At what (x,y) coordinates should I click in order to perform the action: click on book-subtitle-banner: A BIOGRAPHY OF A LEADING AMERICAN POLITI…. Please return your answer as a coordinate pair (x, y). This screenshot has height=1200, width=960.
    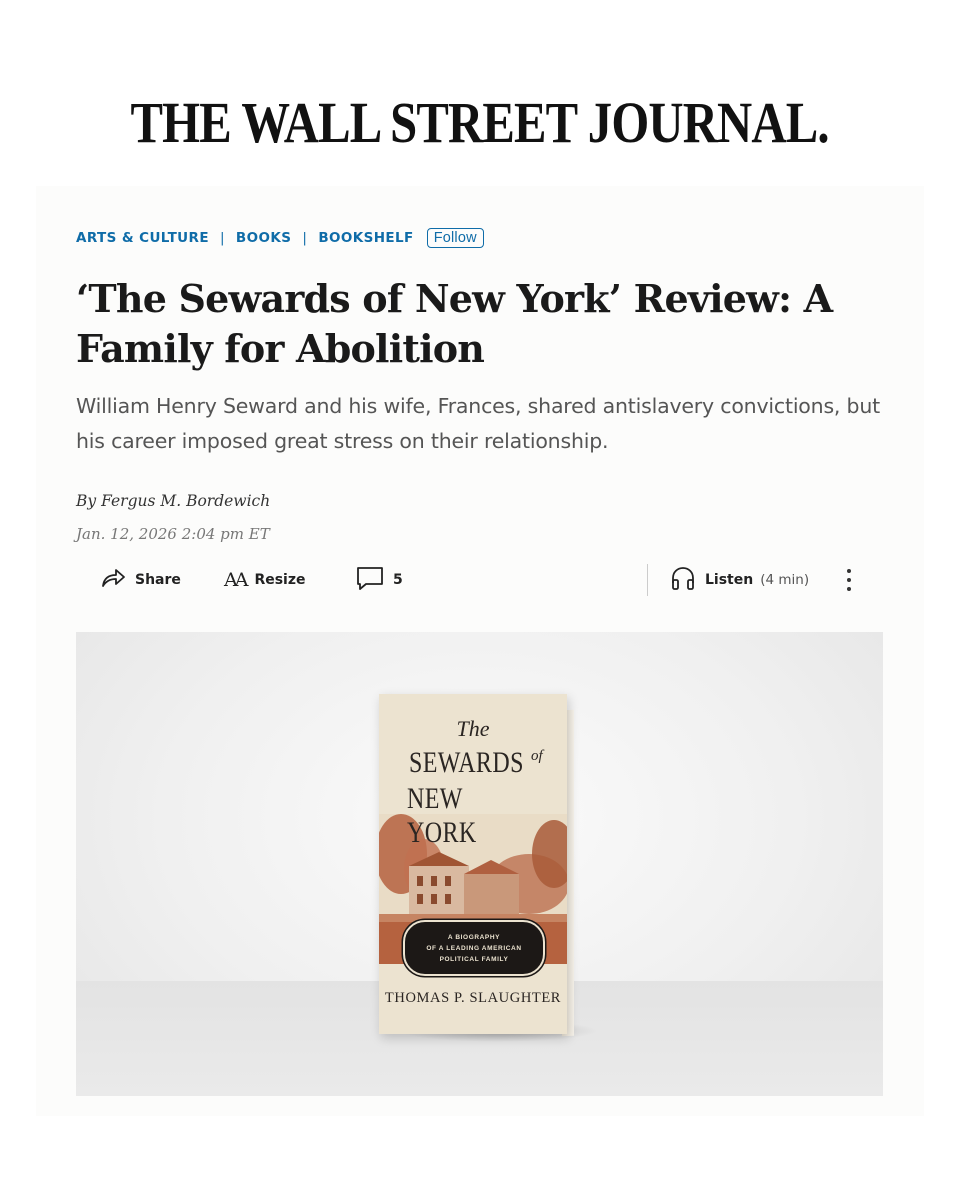
    Looking at the image, I should click on (474, 948).